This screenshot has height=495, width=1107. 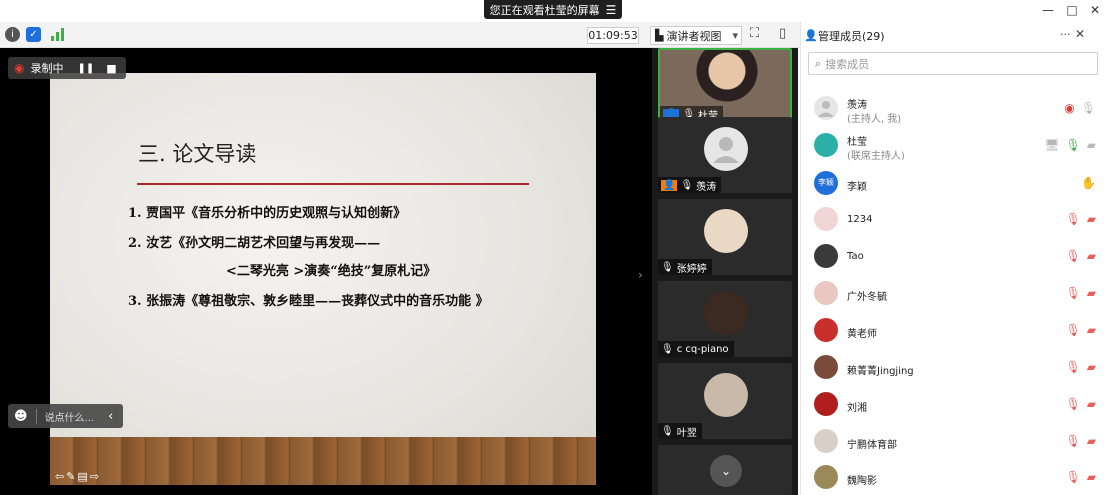 I want to click on recording-indicator: ◉ 录制中 ❚❚ ■, so click(x=67, y=68).